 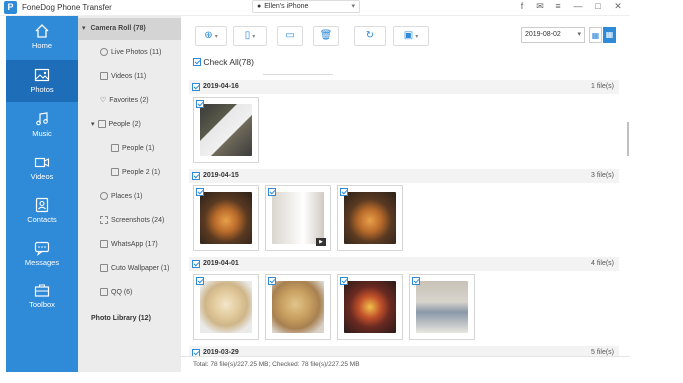 I want to click on tree-item-people: ▾ People (2), so click(x=129, y=125).